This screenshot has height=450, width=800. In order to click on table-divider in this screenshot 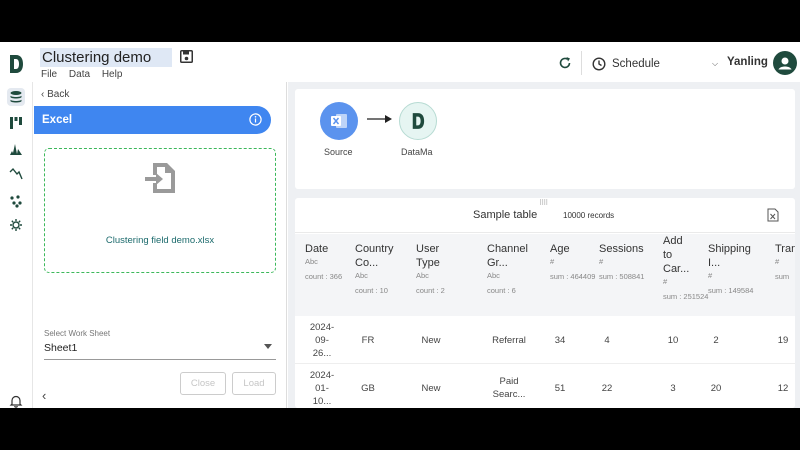, I will do `click(545, 232)`.